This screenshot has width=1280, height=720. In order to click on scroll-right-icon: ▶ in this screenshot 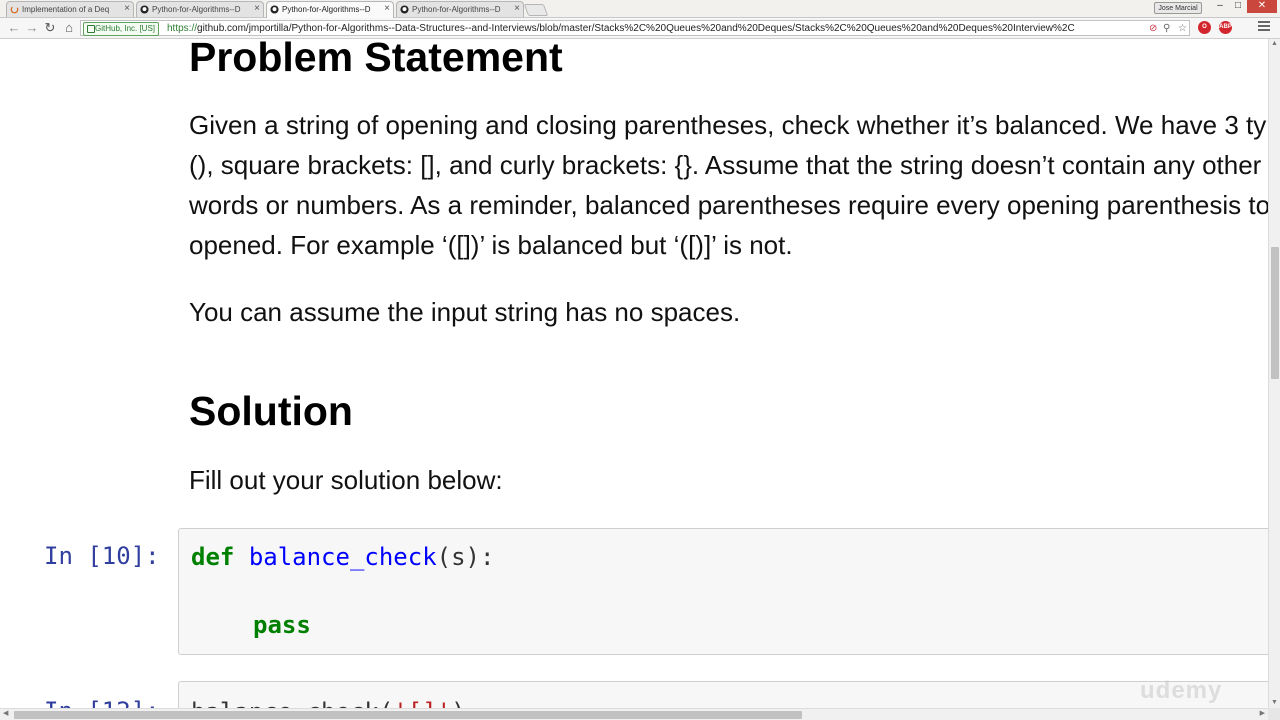, I will do `click(1262, 714)`.